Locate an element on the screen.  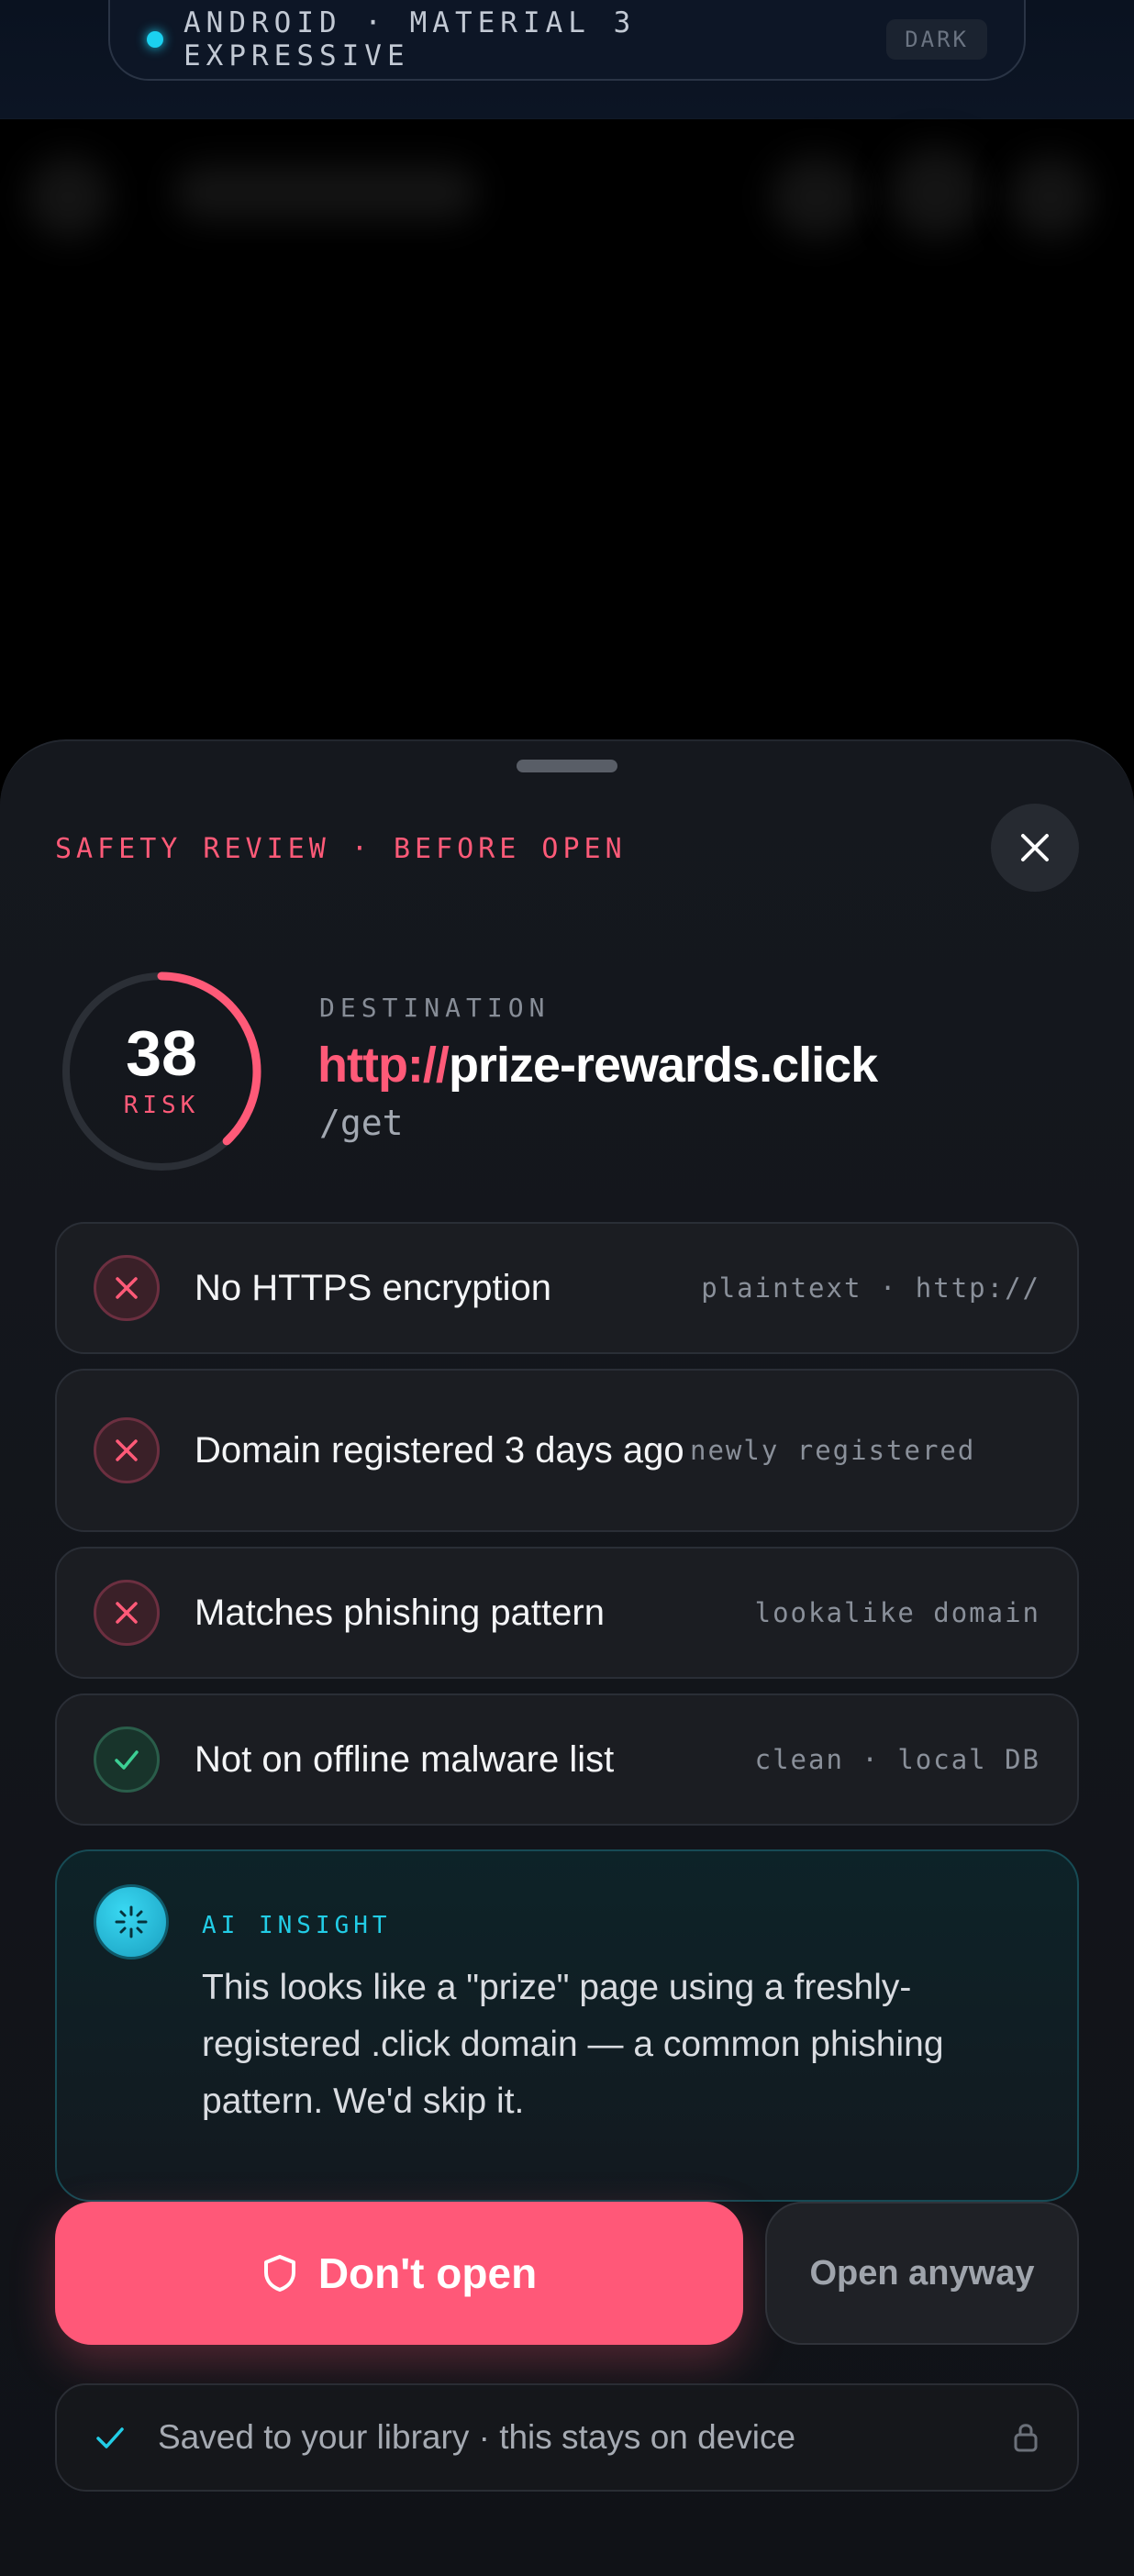
shield-icon is located at coordinates (279, 2273).